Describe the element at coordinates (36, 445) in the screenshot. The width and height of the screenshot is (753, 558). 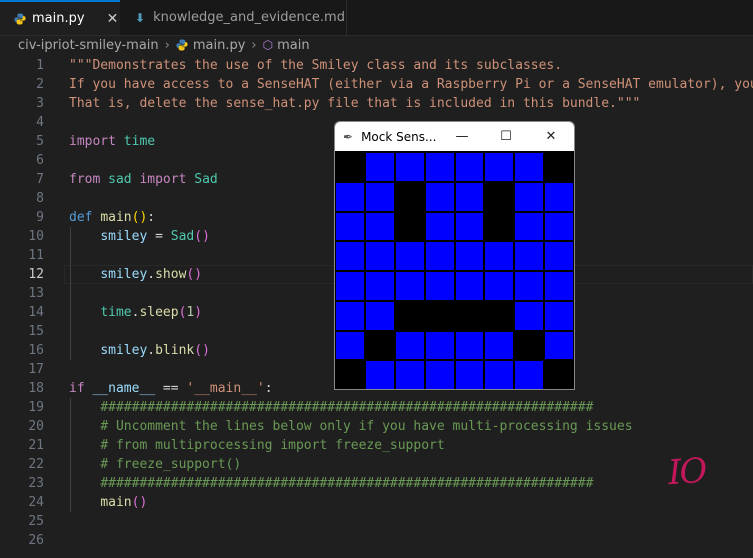
I see `line-number: 21` at that location.